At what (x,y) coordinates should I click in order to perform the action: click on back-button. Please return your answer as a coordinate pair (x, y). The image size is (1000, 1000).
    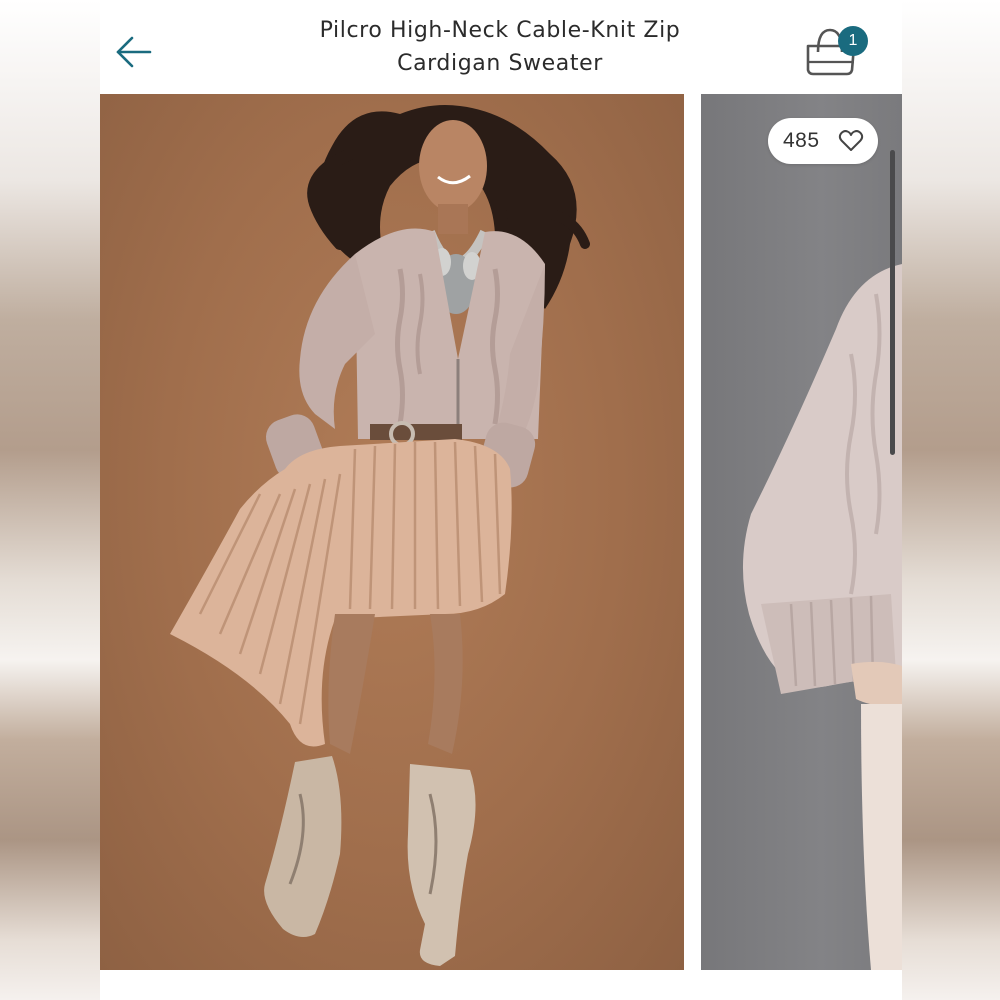
    Looking at the image, I should click on (134, 52).